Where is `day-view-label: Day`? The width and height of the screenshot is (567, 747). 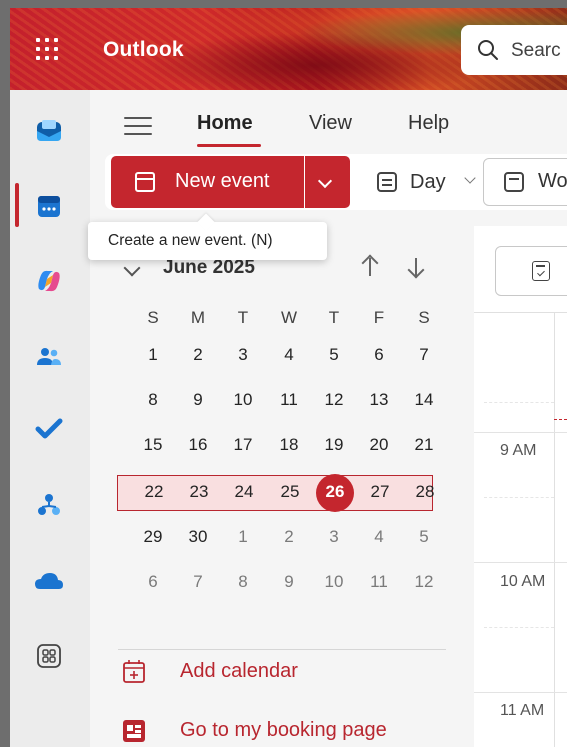 day-view-label: Day is located at coordinates (428, 182).